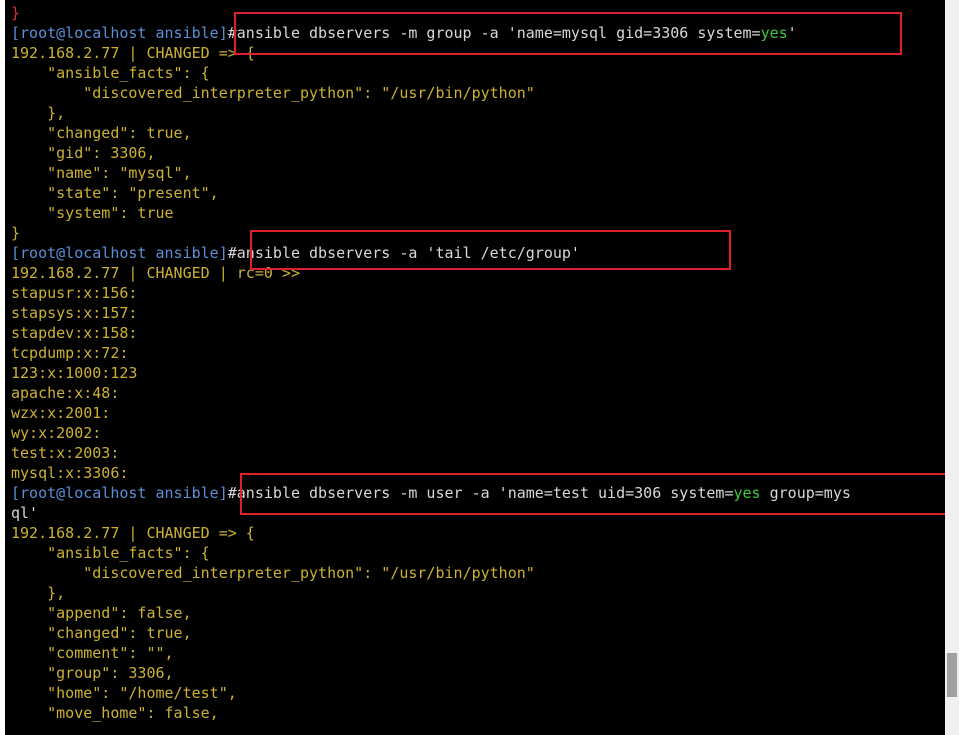 The height and width of the screenshot is (735, 959). What do you see at coordinates (74, 373) in the screenshot?
I see `terminal-text: 123:x:1000:123` at bounding box center [74, 373].